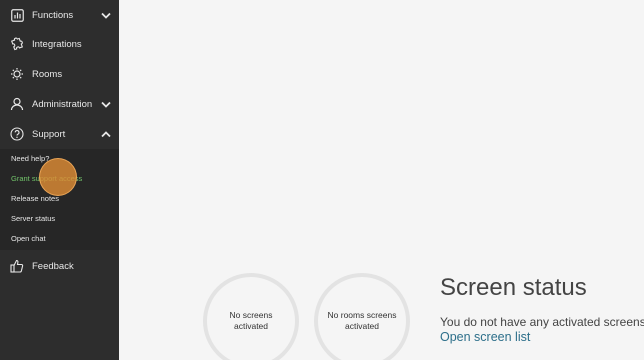 The width and height of the screenshot is (644, 360). I want to click on status-message: You do not have any activated screens, so click(542, 322).